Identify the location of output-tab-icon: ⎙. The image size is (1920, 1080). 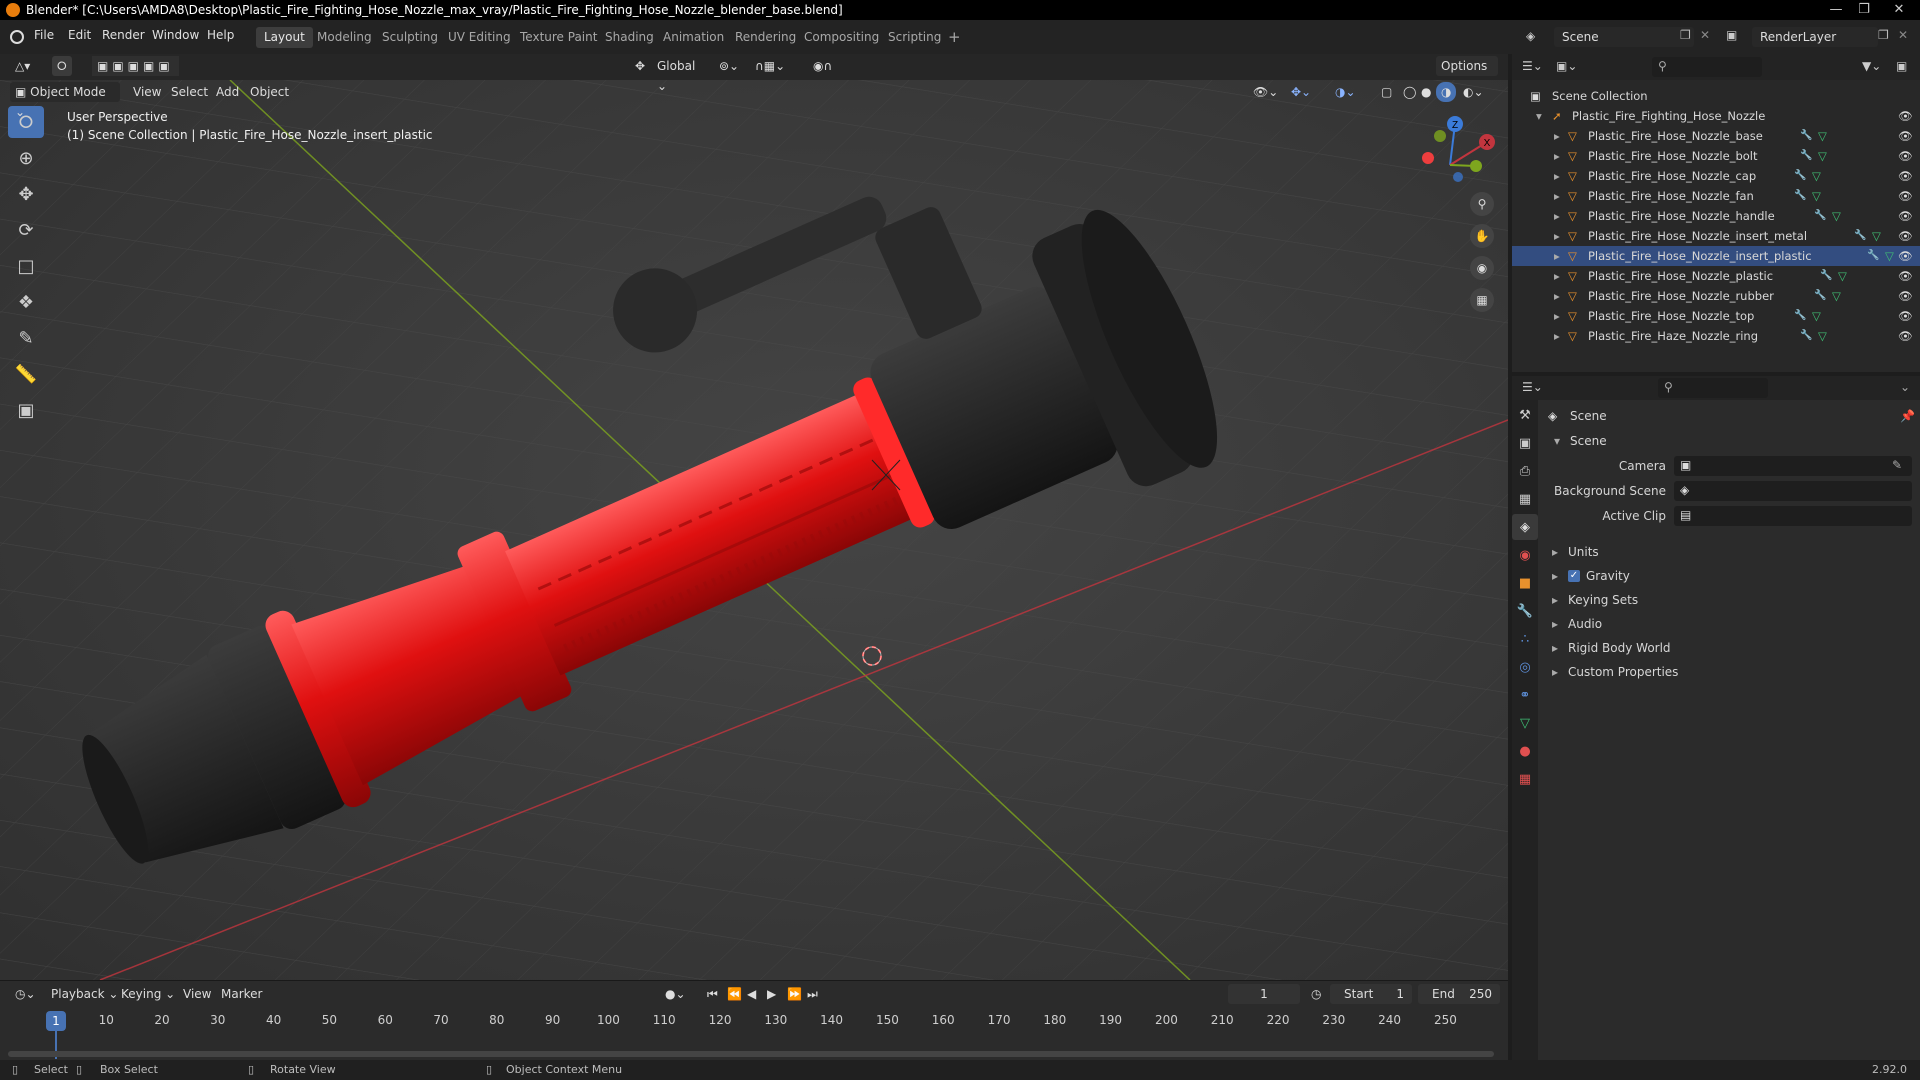
(1525, 471).